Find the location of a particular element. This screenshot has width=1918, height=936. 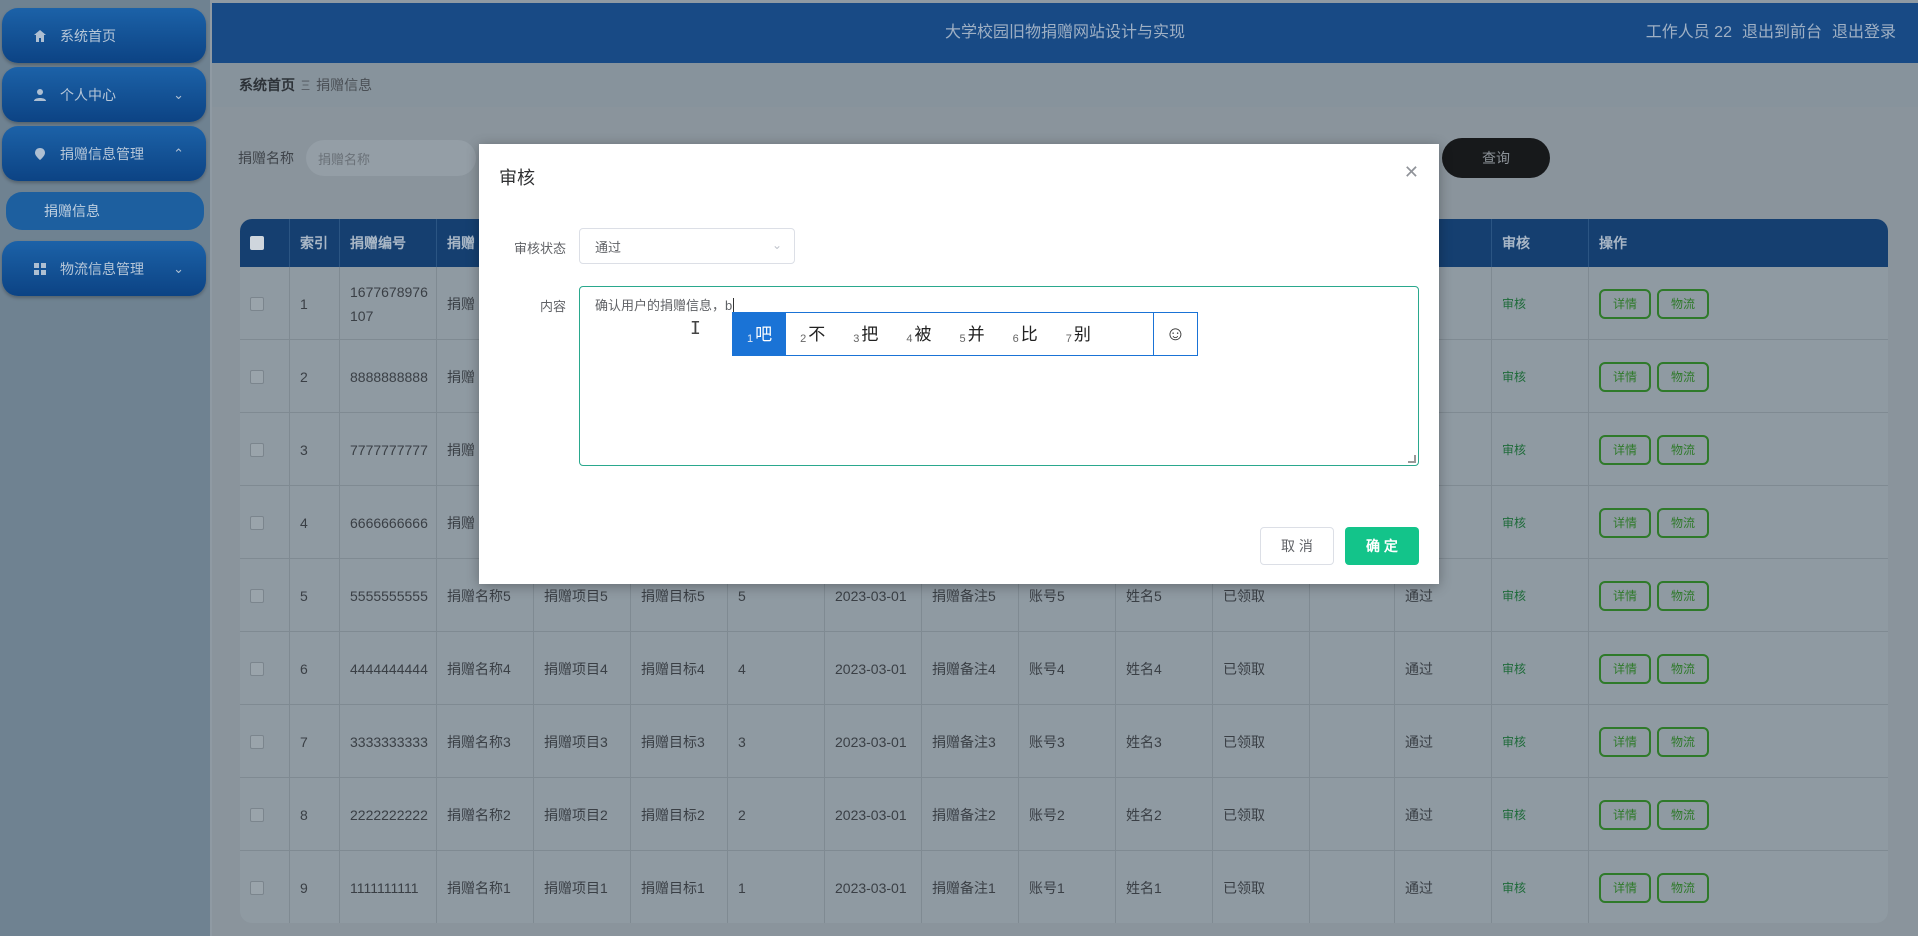

sidebar-item-personal: 个人中心 ⌄ is located at coordinates (104, 94).